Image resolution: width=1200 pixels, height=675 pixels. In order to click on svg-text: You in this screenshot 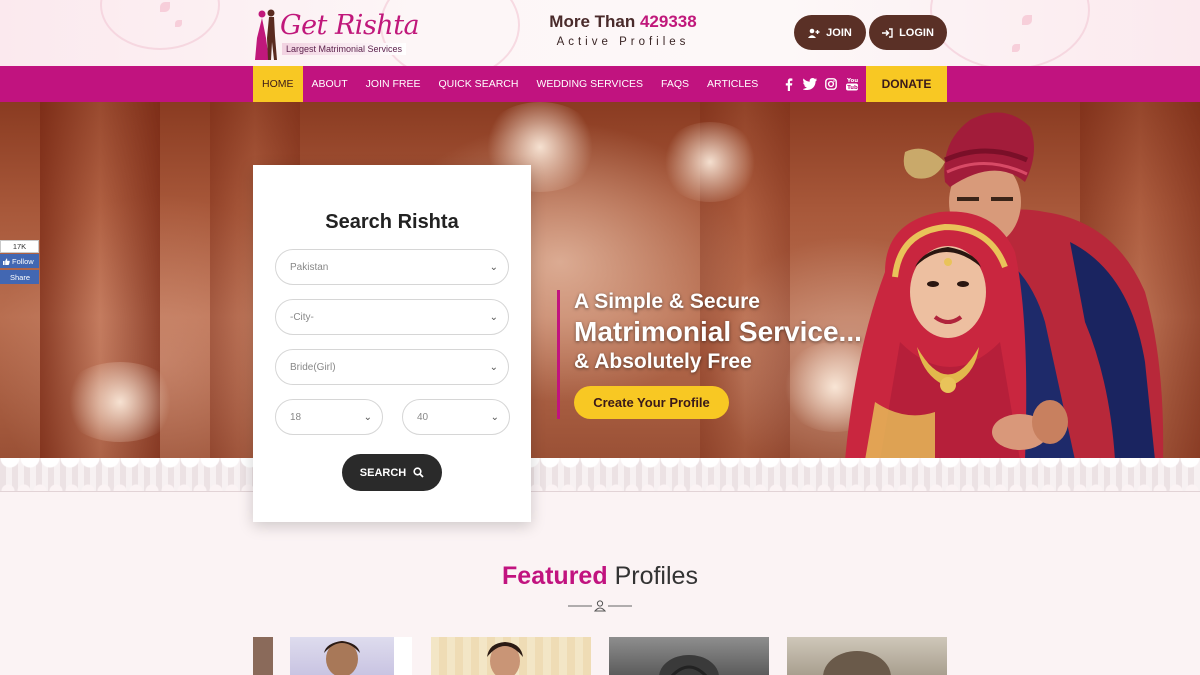, I will do `click(852, 81)`.